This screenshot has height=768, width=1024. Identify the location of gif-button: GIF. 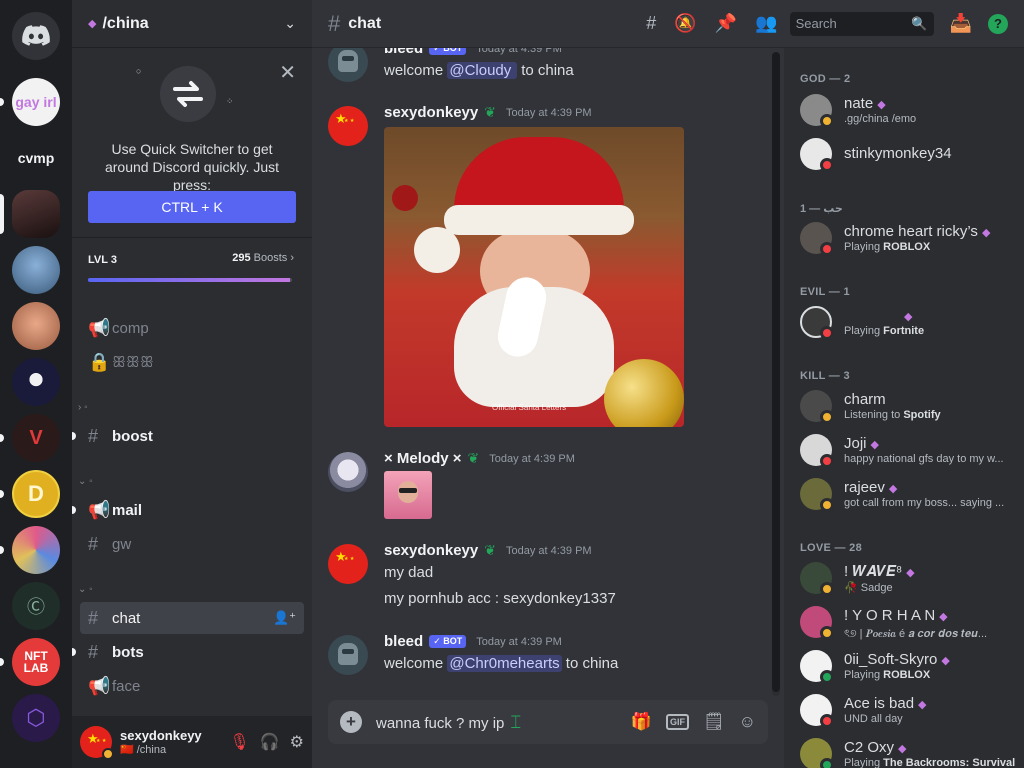
(678, 722).